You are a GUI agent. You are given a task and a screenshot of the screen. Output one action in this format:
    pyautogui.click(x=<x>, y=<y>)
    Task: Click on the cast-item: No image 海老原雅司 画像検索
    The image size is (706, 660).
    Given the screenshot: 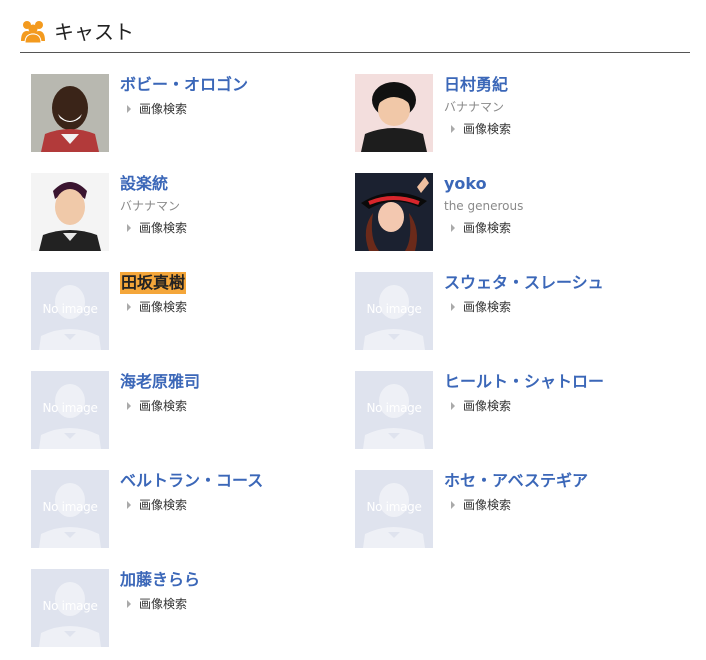 What is the action you would take?
    pyautogui.click(x=191, y=411)
    